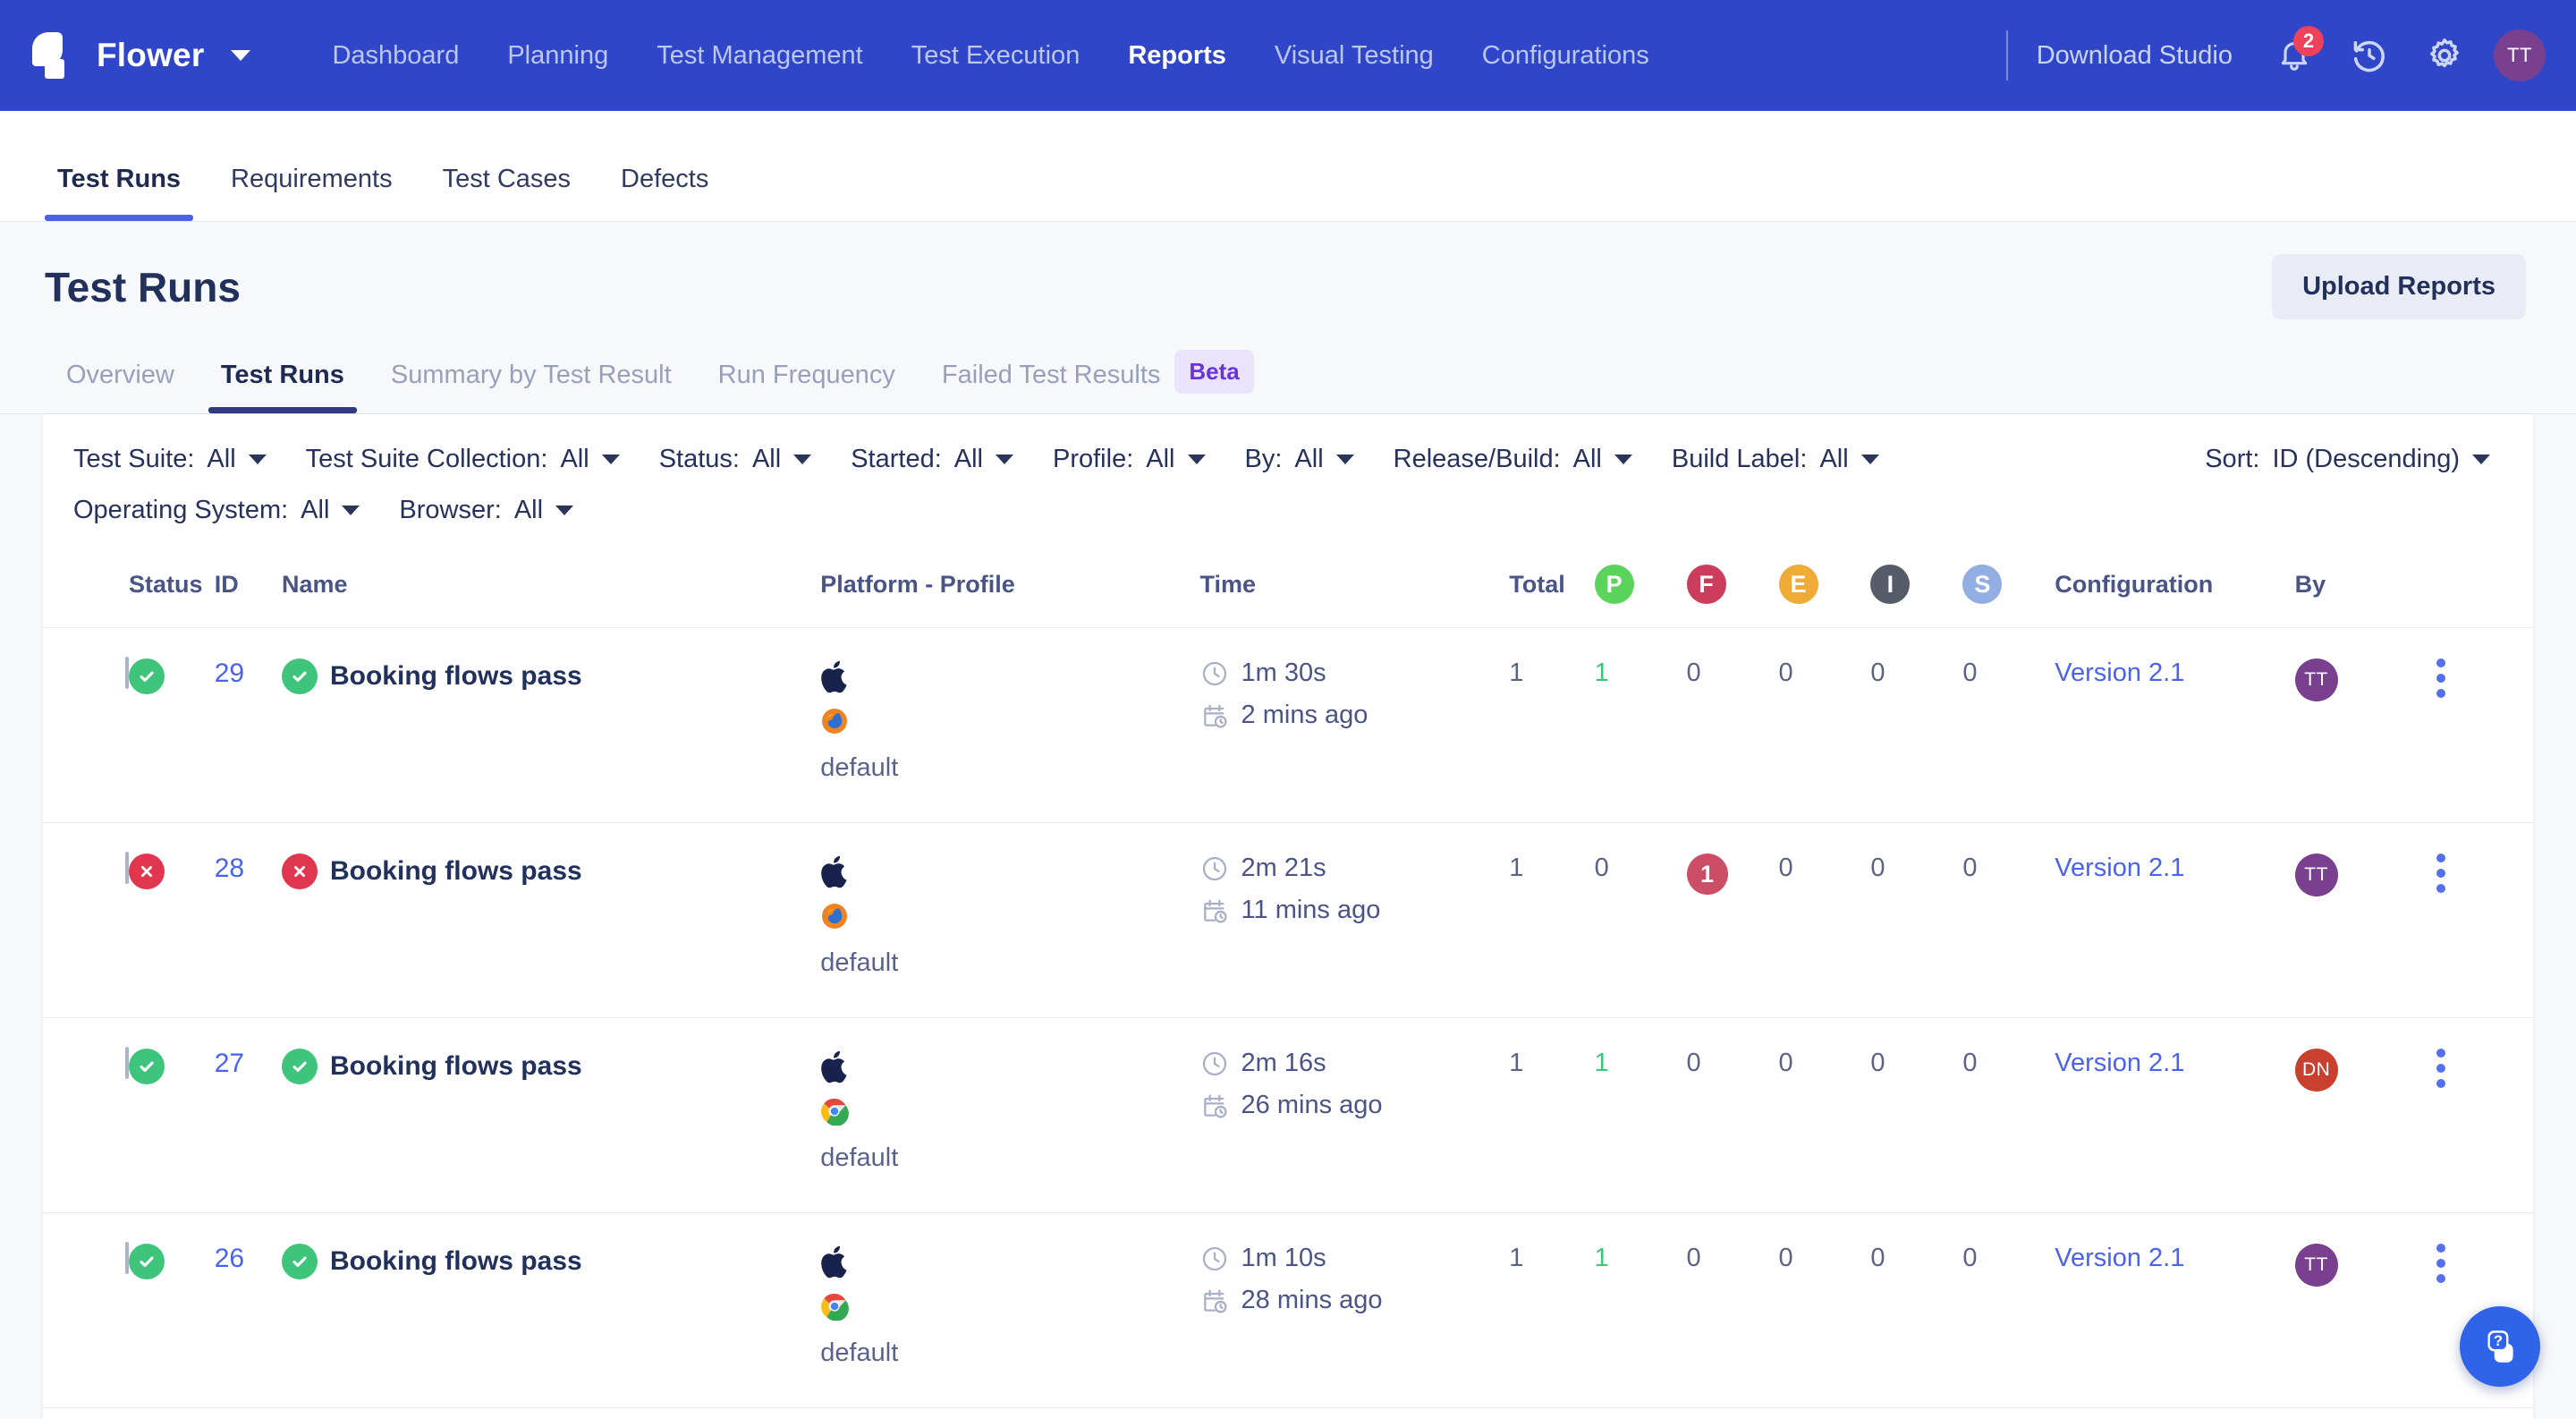 The width and height of the screenshot is (2576, 1419). Describe the element at coordinates (120, 387) in the screenshot. I see `tab-overview: Overview` at that location.